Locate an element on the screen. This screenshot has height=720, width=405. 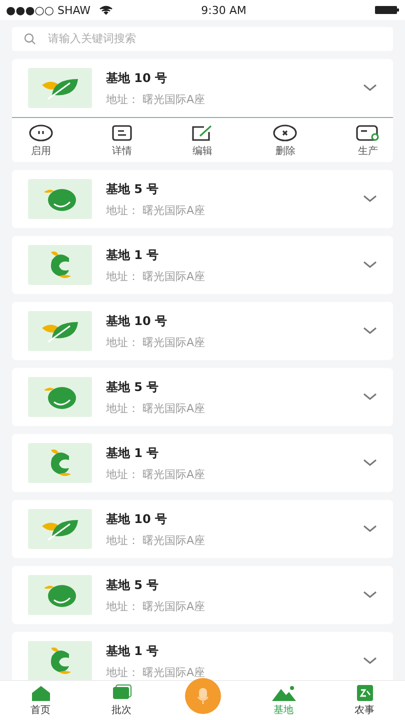
layers-icon is located at coordinates (121, 693).